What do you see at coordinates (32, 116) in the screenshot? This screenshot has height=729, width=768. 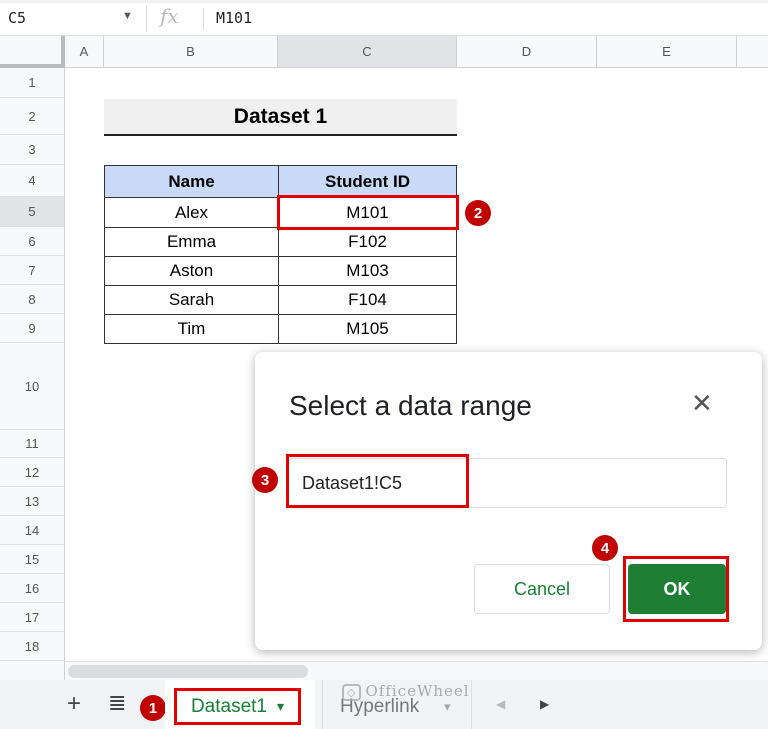 I see `row-header-2: 2` at bounding box center [32, 116].